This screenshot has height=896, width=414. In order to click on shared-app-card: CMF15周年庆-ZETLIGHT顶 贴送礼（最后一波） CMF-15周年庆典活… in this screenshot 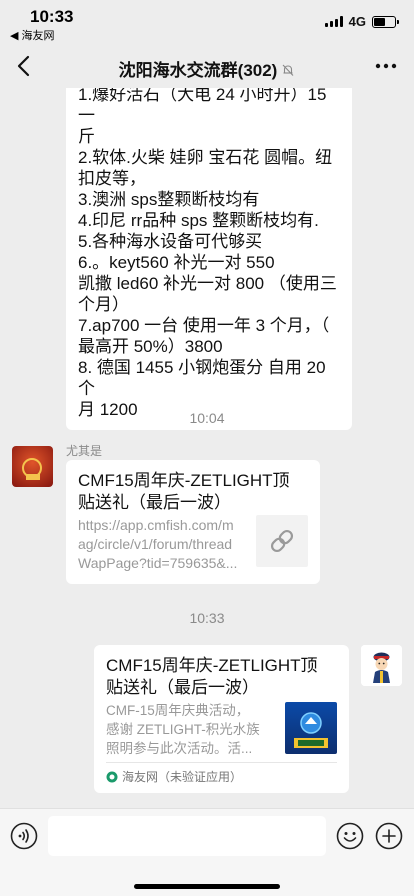, I will do `click(221, 719)`.